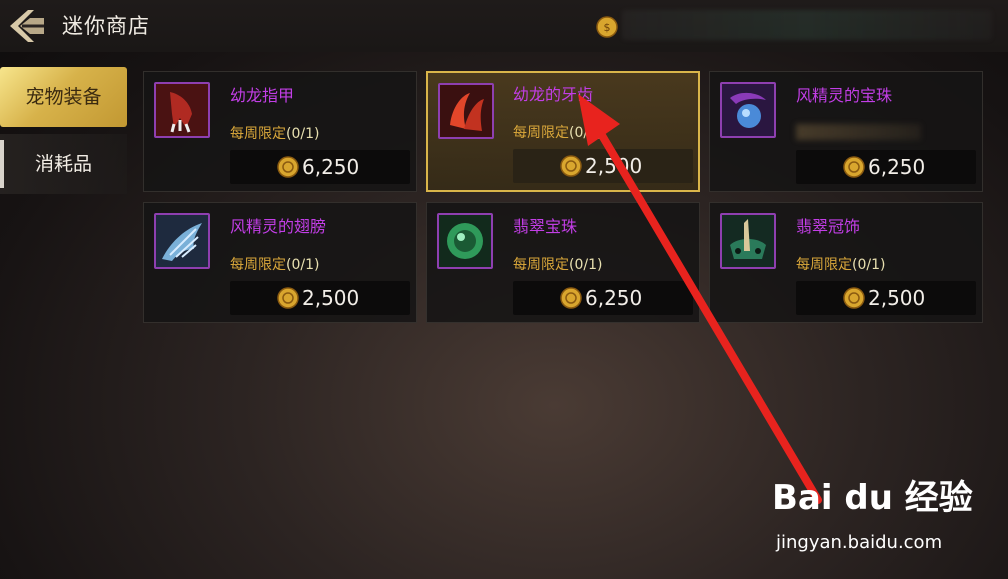 The width and height of the screenshot is (1008, 579). I want to click on wind-orb-icon, so click(748, 110).